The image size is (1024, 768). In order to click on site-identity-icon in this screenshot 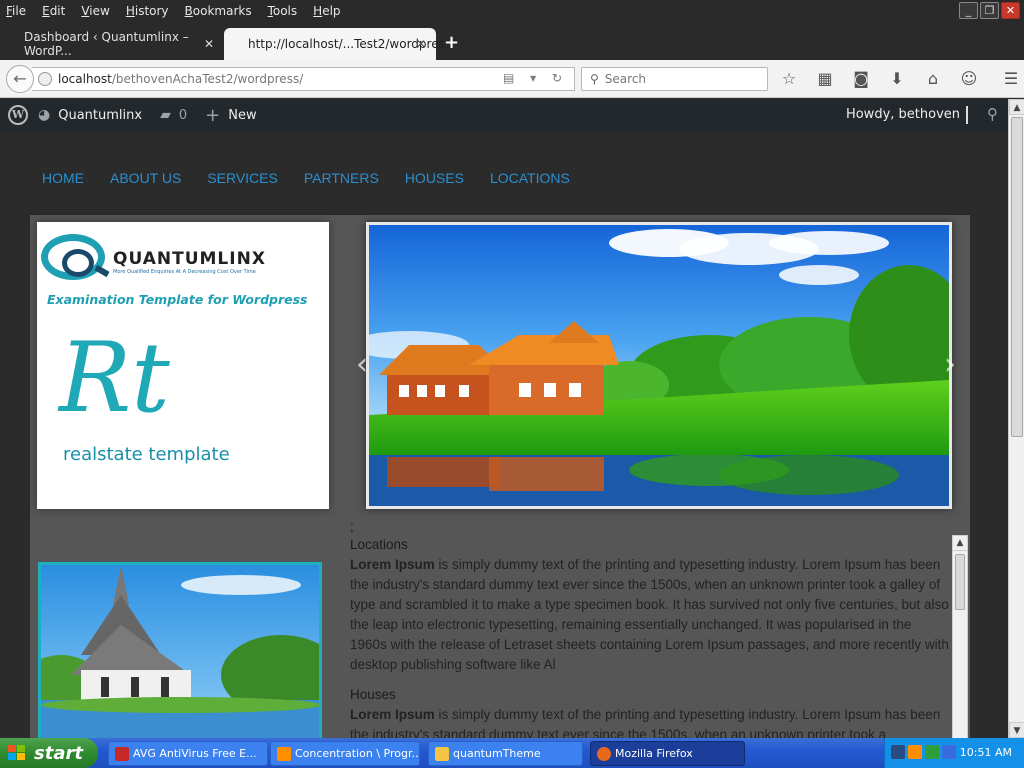, I will do `click(45, 79)`.